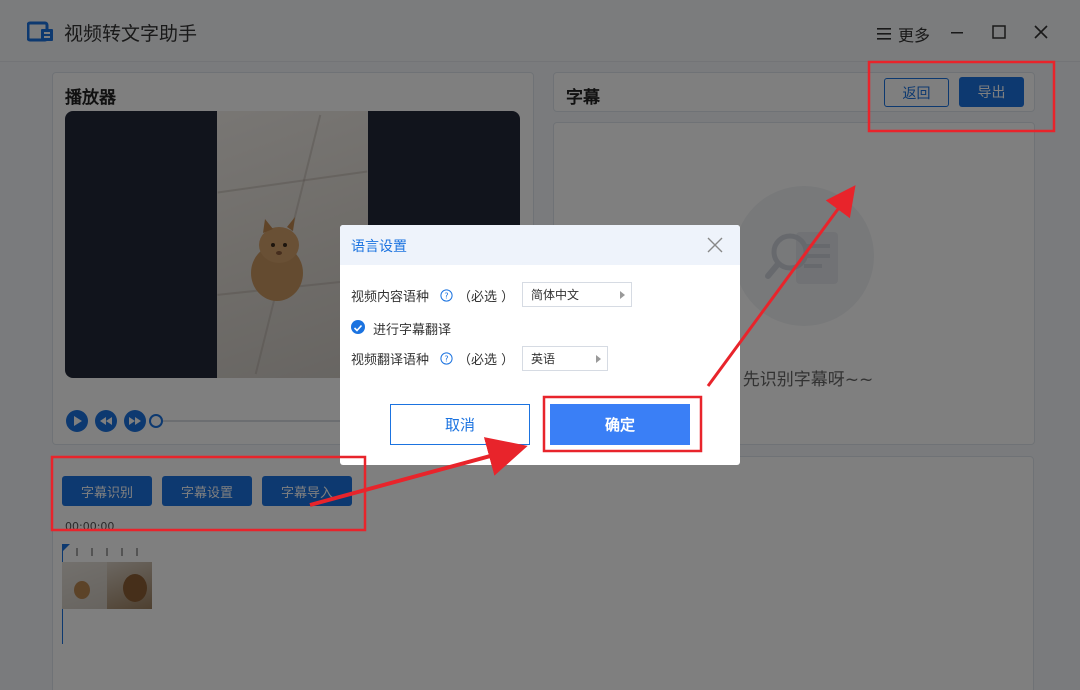 This screenshot has width=1080, height=690. What do you see at coordinates (460, 424) in the screenshot?
I see `cancel-button: 取消` at bounding box center [460, 424].